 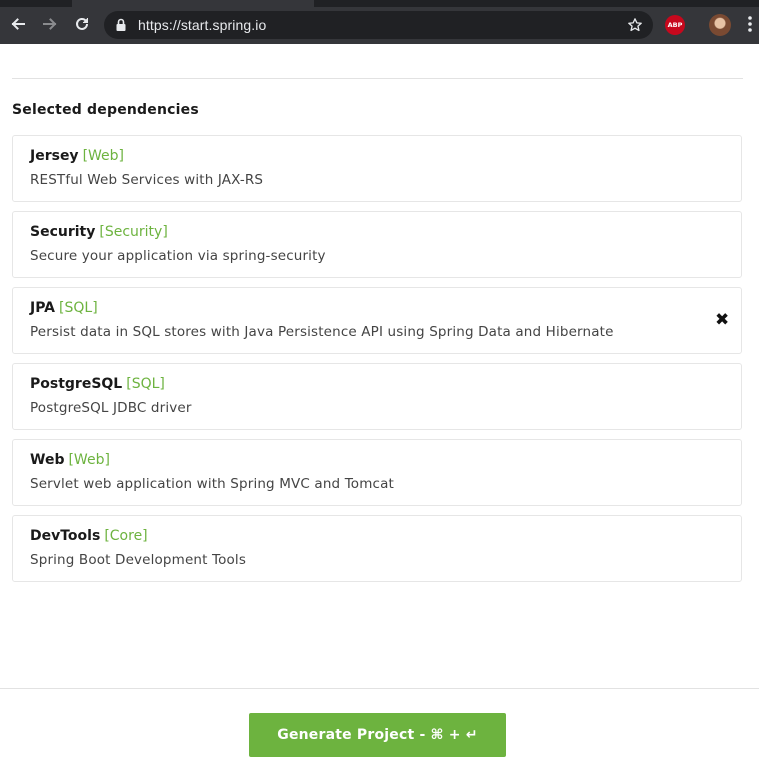 I want to click on reload-button, so click(x=82, y=24).